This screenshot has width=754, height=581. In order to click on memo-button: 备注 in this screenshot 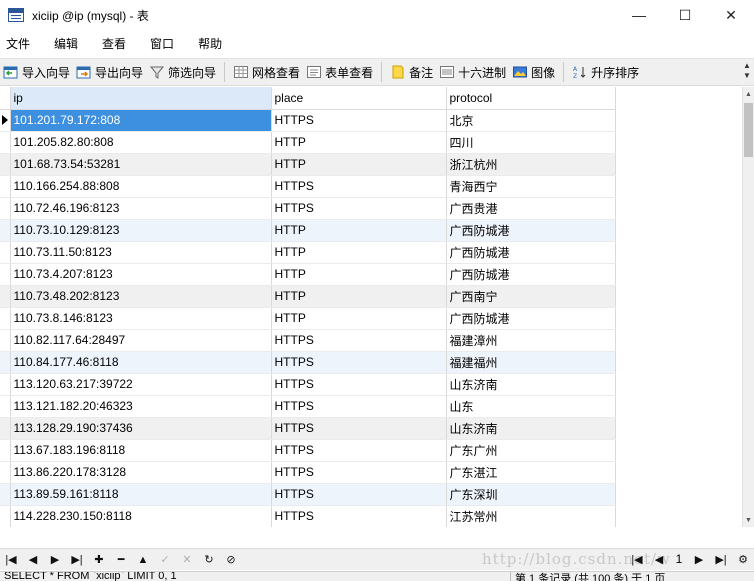, I will do `click(411, 72)`.